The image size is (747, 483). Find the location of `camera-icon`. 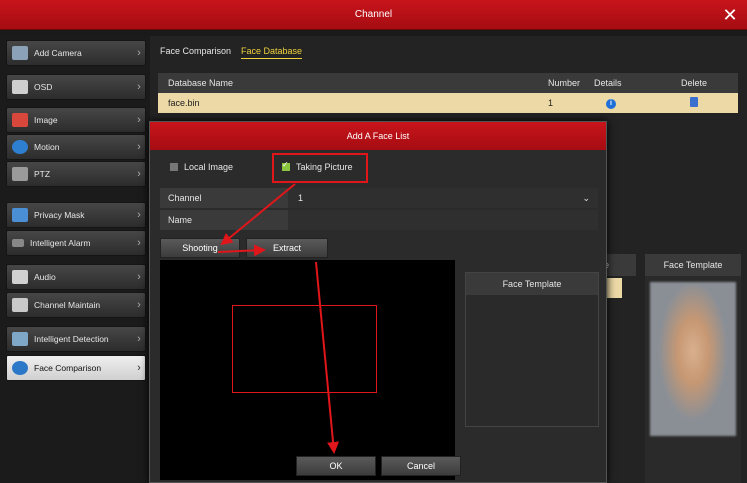

camera-icon is located at coordinates (20, 53).